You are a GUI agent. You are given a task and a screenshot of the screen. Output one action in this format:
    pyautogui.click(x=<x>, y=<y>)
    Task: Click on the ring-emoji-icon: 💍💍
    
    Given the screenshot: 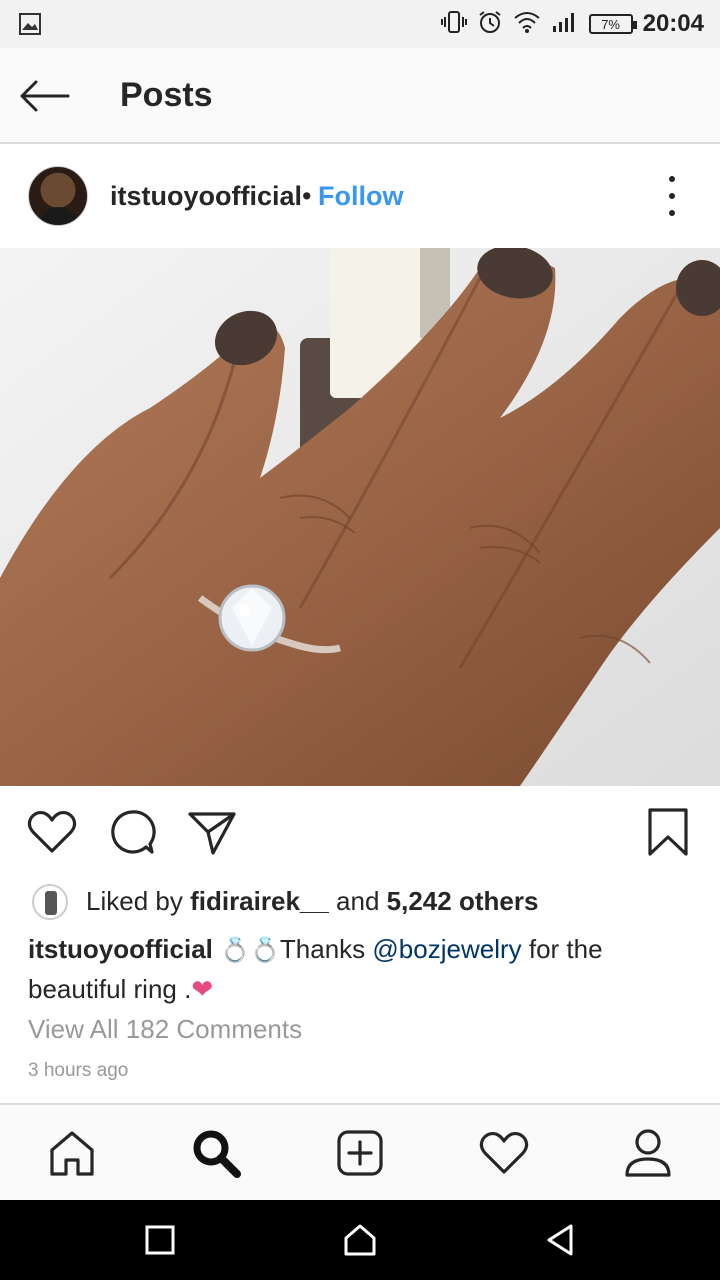 What is the action you would take?
    pyautogui.click(x=250, y=950)
    